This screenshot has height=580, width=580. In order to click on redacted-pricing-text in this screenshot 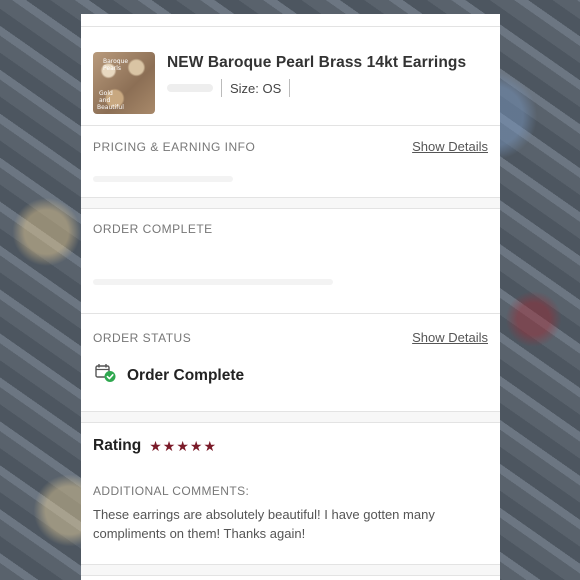, I will do `click(163, 179)`.